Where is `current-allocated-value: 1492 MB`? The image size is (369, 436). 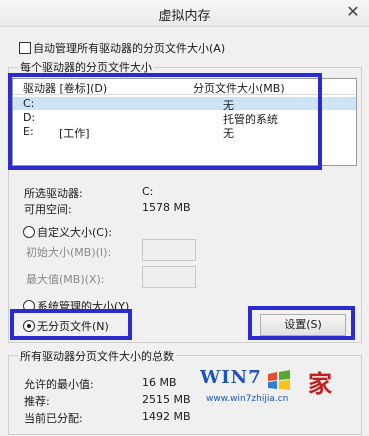 current-allocated-value: 1492 MB is located at coordinates (166, 416).